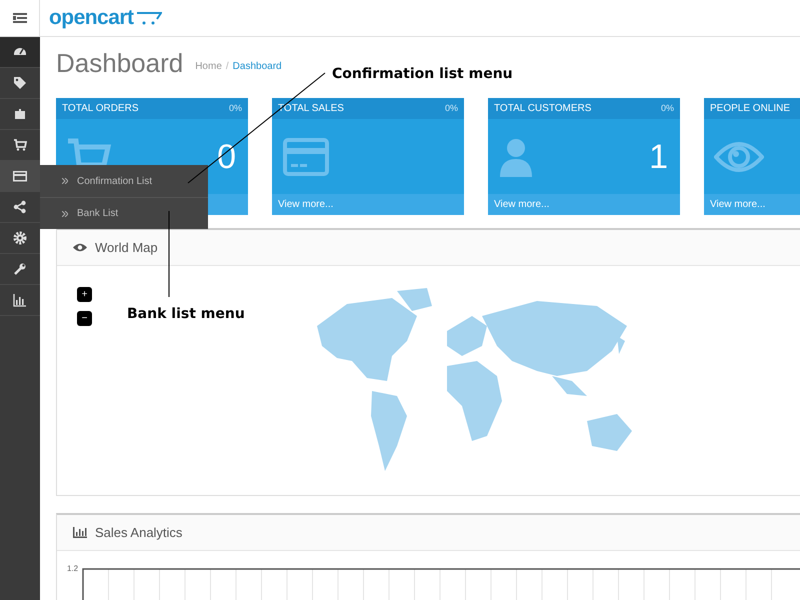  What do you see at coordinates (84, 294) in the screenshot?
I see `zoom-button: +` at bounding box center [84, 294].